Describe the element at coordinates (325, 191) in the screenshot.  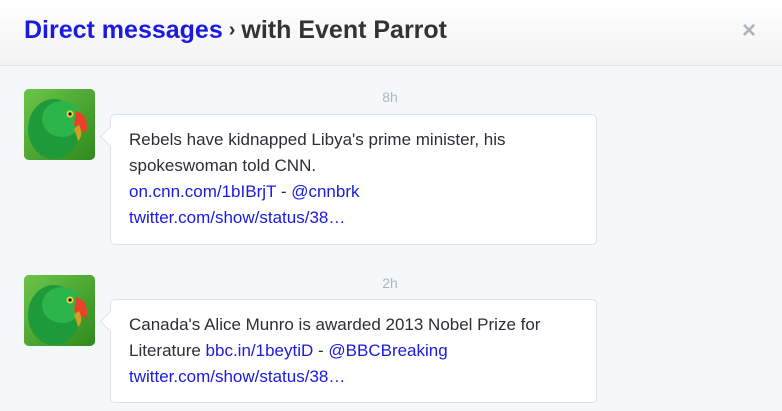
I see `mention-link: @cnnbrk` at that location.